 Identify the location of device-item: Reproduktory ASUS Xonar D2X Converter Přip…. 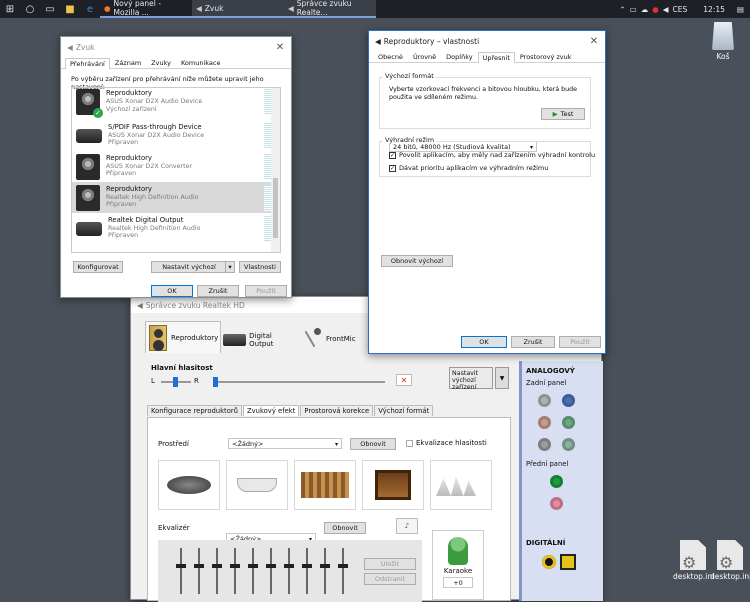
(176, 166).